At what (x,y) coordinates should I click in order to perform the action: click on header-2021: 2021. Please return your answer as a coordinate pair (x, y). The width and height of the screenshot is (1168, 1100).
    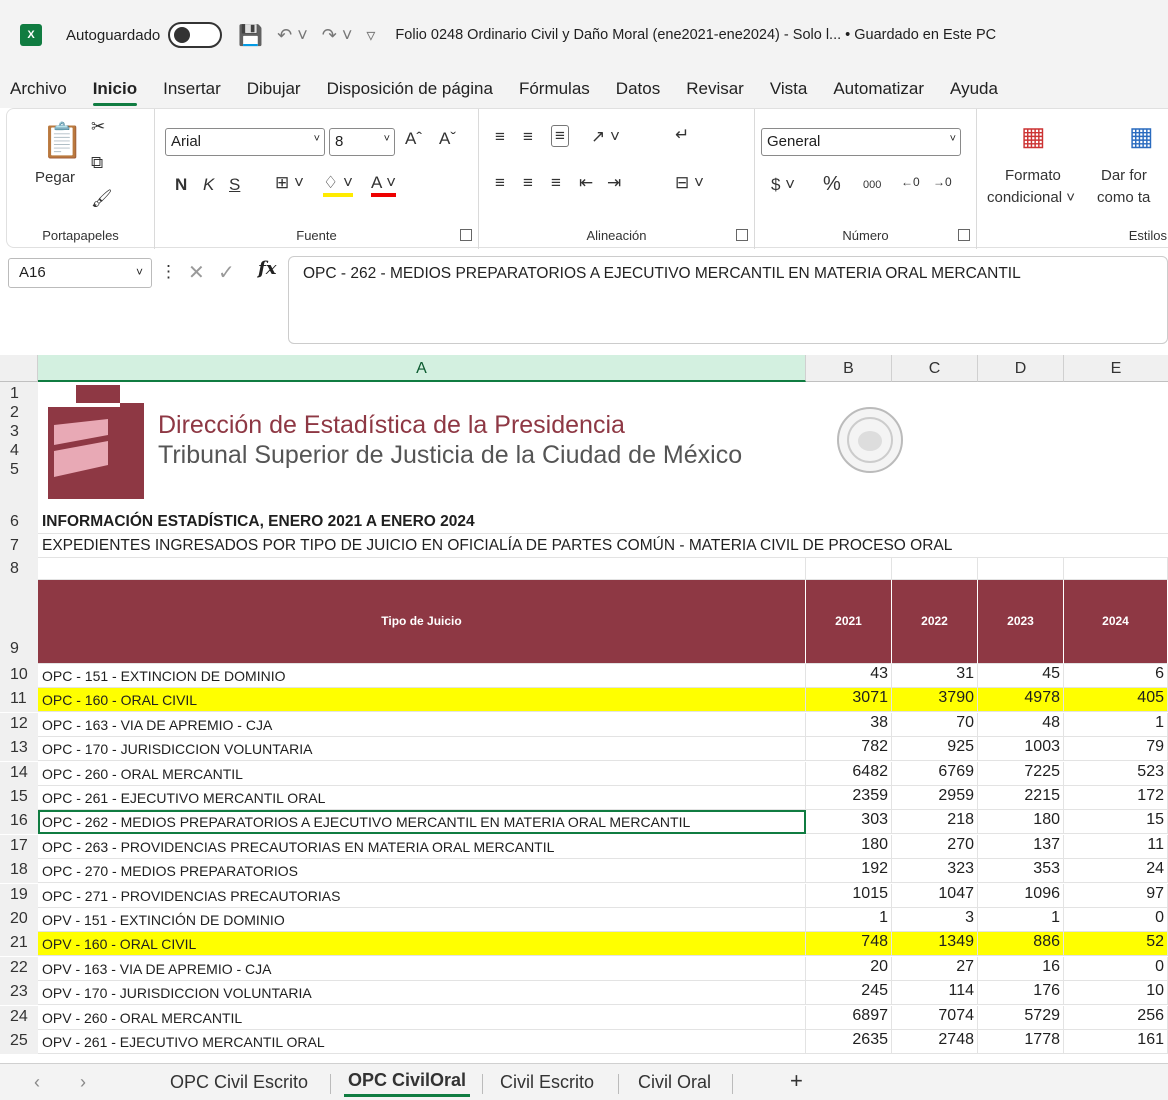
    Looking at the image, I should click on (849, 622).